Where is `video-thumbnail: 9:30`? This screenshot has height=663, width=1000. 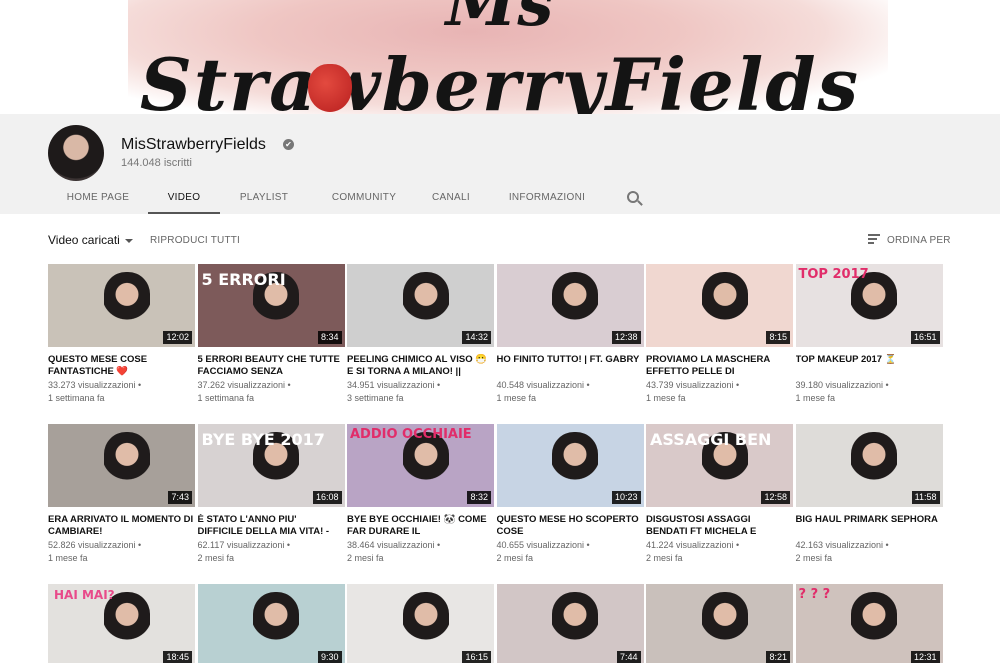
video-thumbnail: 9:30 is located at coordinates (271, 623).